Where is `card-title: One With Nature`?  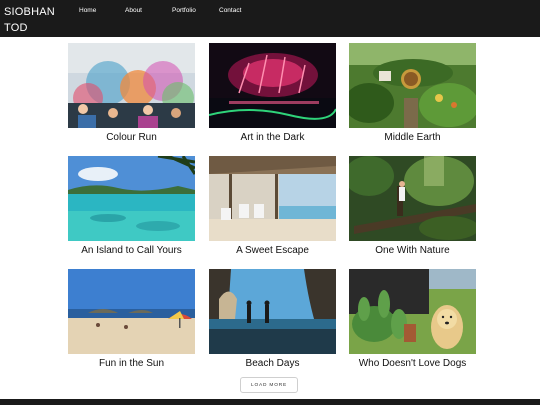 card-title: One With Nature is located at coordinates (412, 250).